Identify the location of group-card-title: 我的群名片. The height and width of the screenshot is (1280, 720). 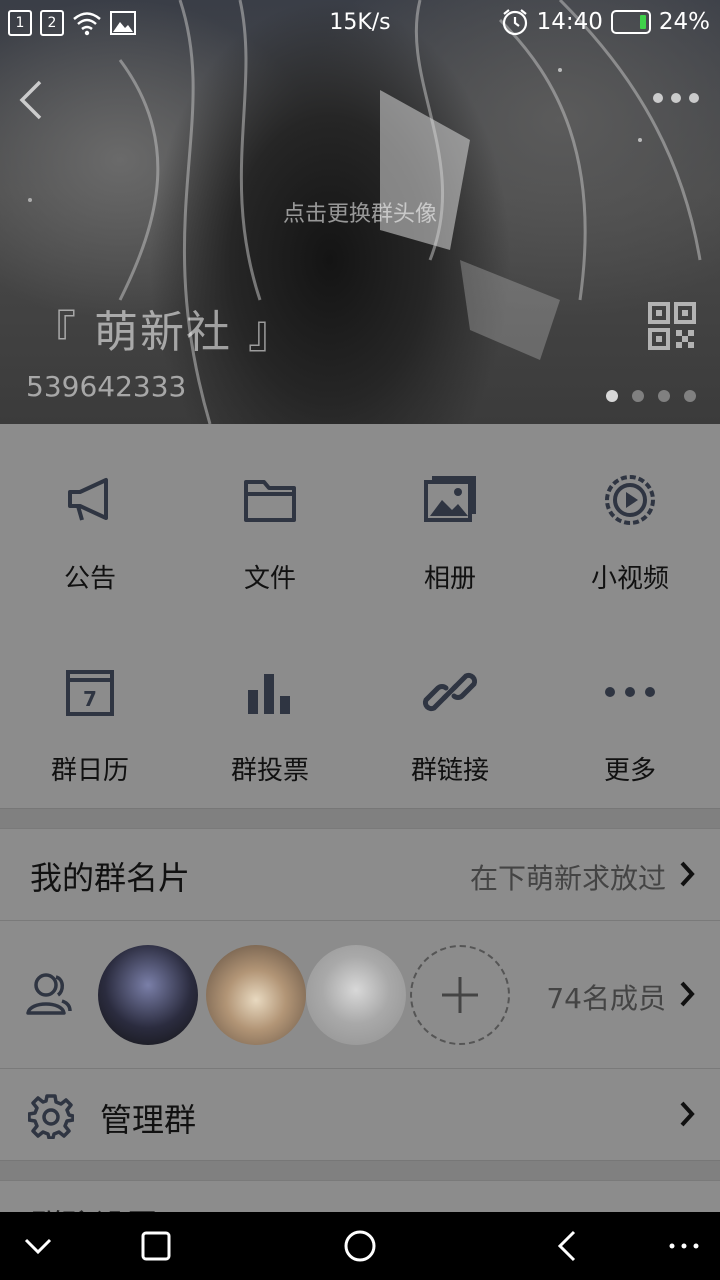
(110, 878).